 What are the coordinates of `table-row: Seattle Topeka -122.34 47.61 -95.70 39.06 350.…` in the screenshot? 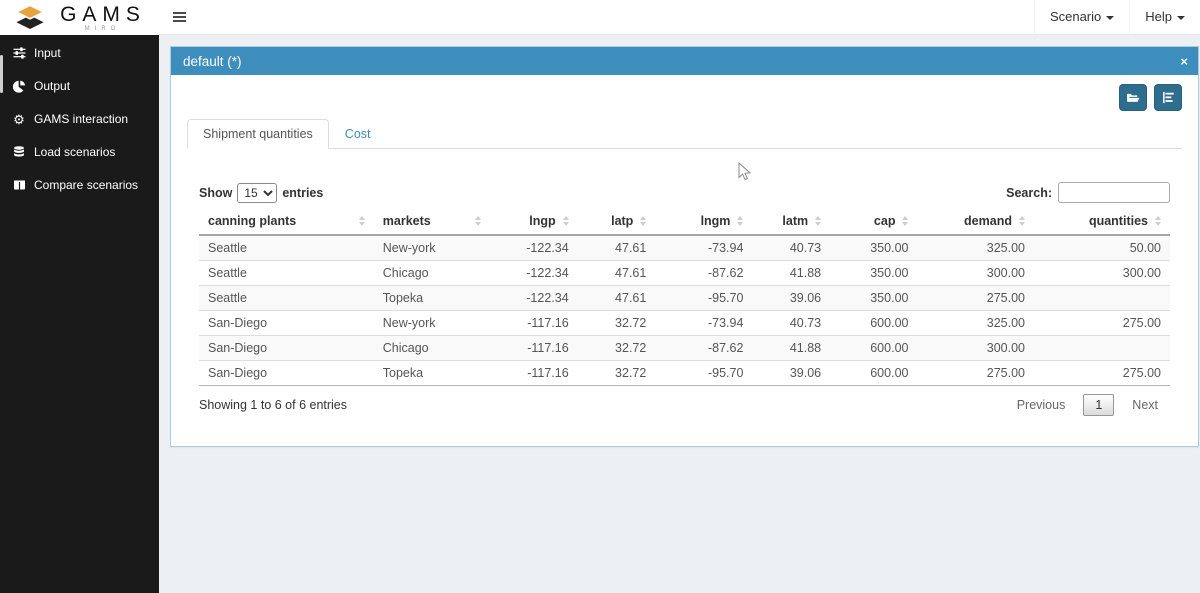 It's located at (684, 298).